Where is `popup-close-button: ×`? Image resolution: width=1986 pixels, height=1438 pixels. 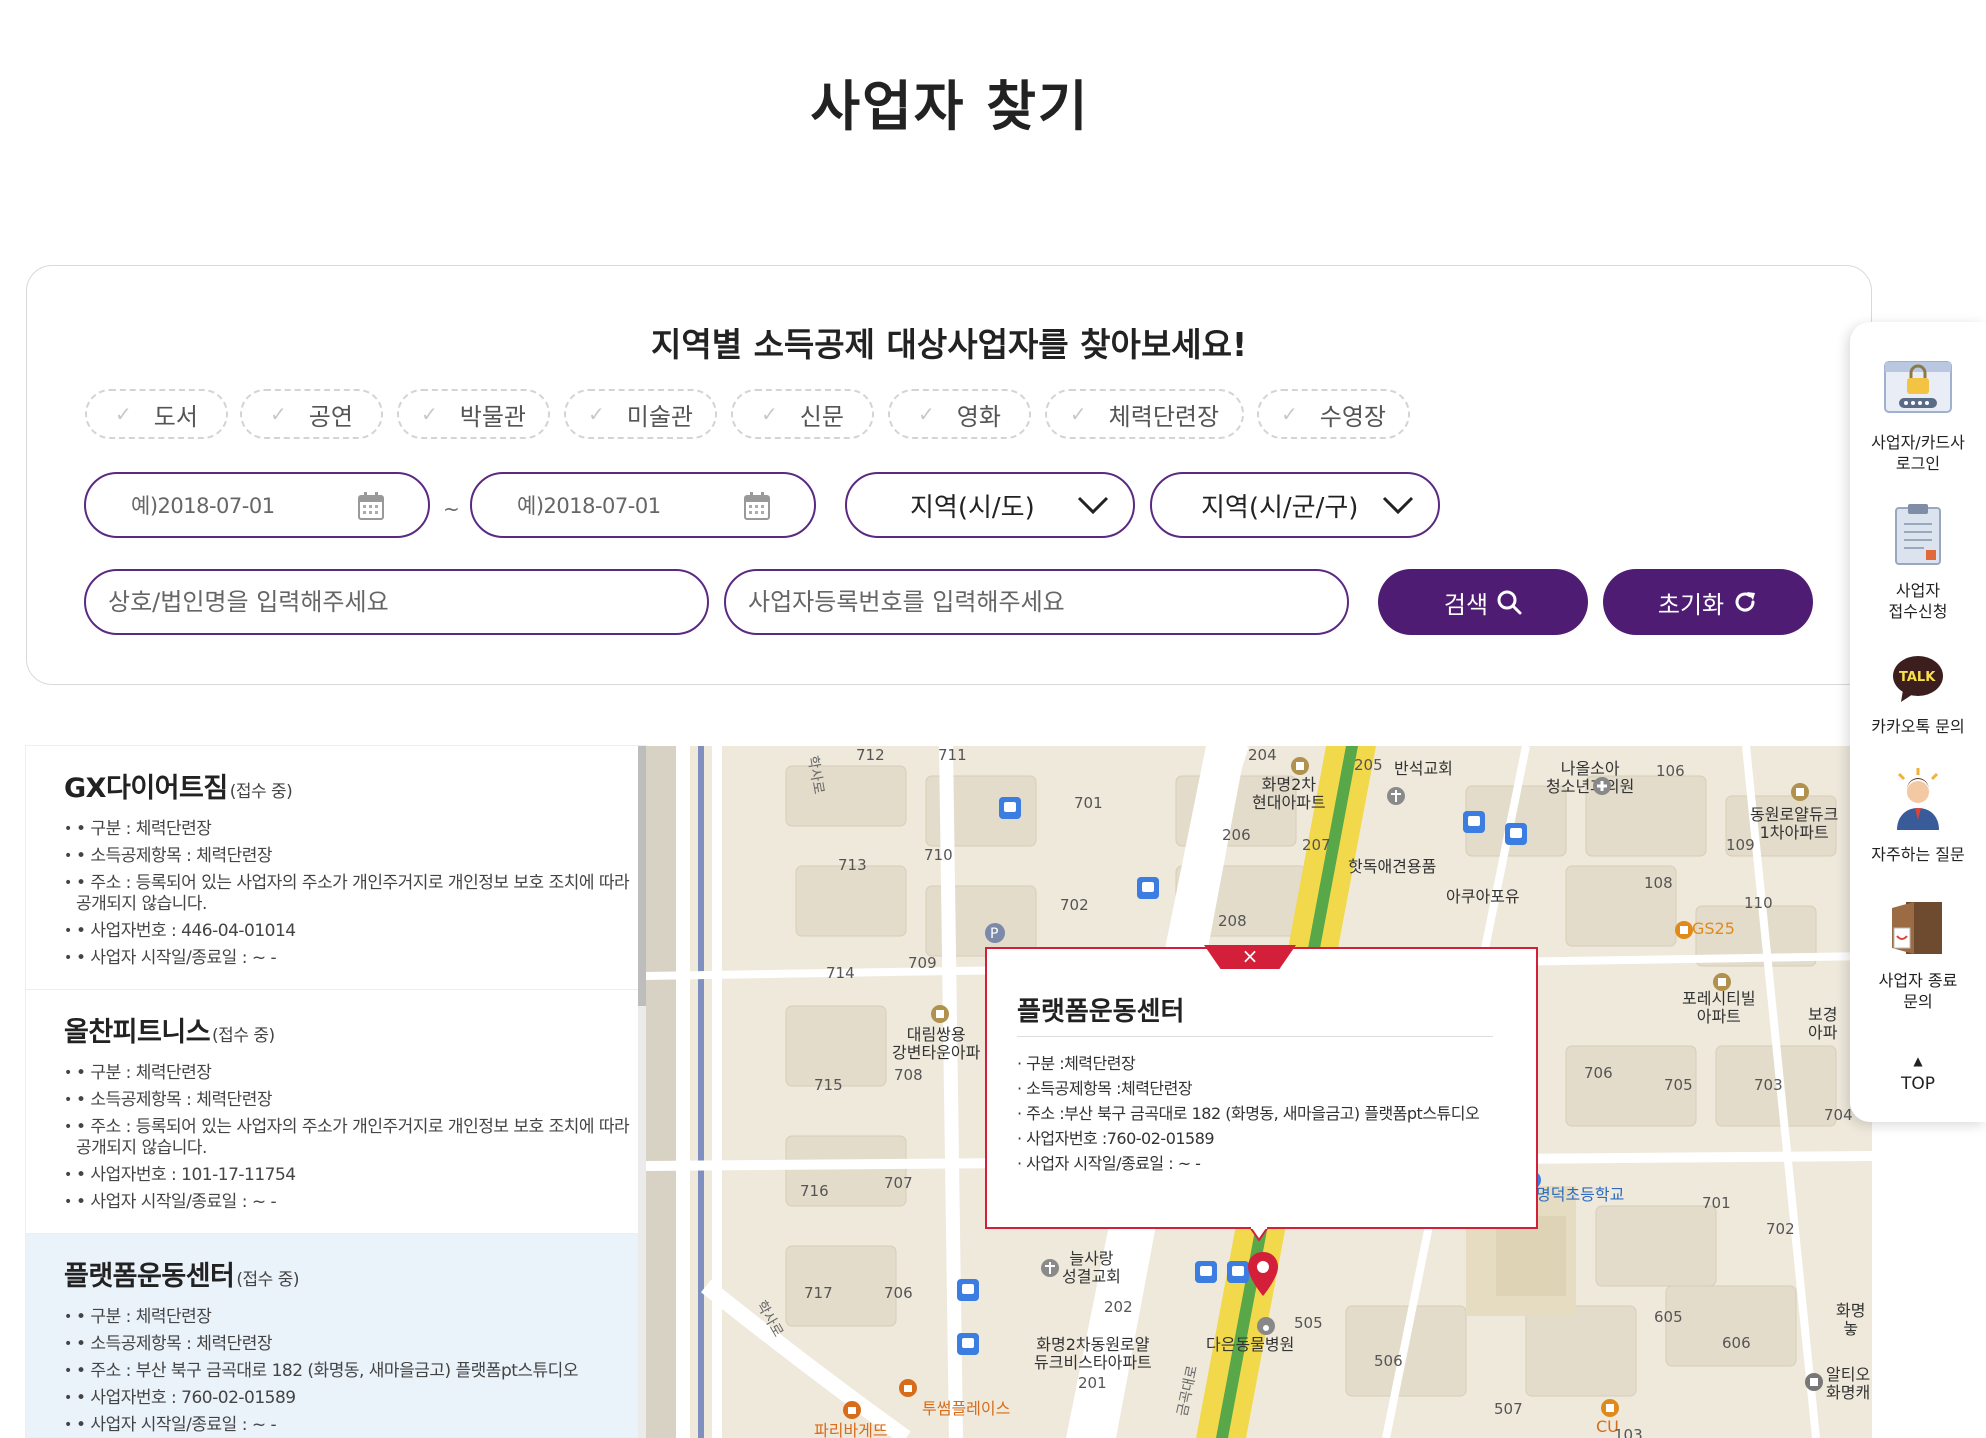 popup-close-button: × is located at coordinates (1250, 957).